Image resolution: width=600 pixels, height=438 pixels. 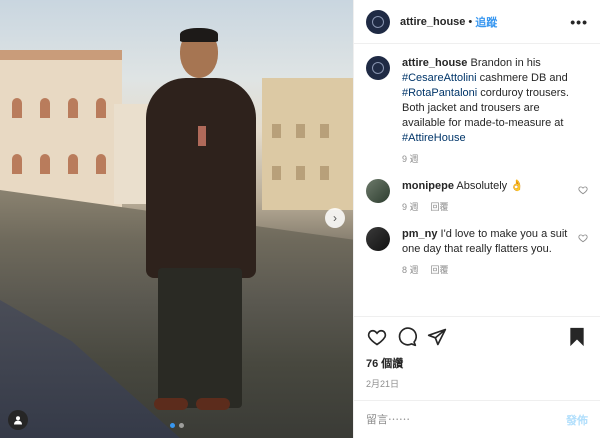 I want to click on share-icon, so click(x=437, y=337).